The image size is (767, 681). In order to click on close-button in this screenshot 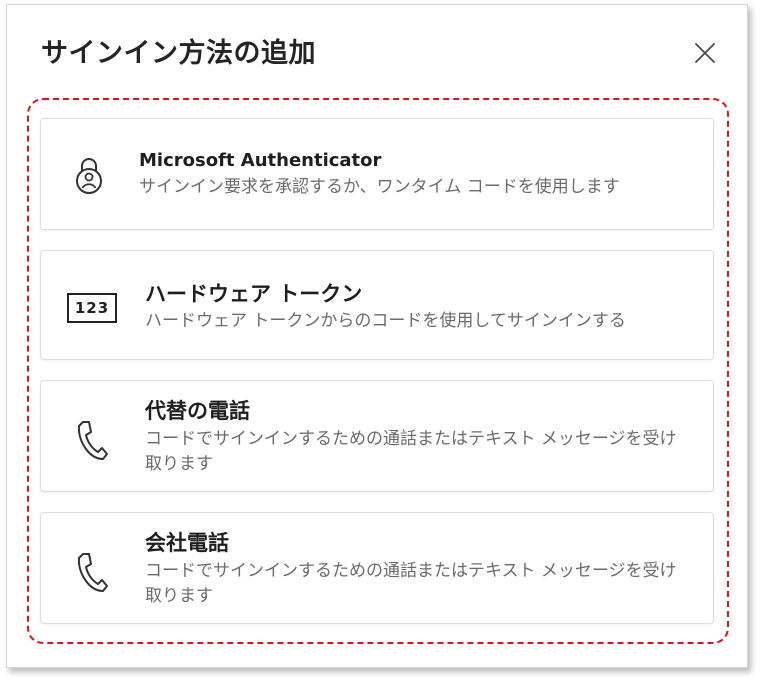, I will do `click(705, 53)`.